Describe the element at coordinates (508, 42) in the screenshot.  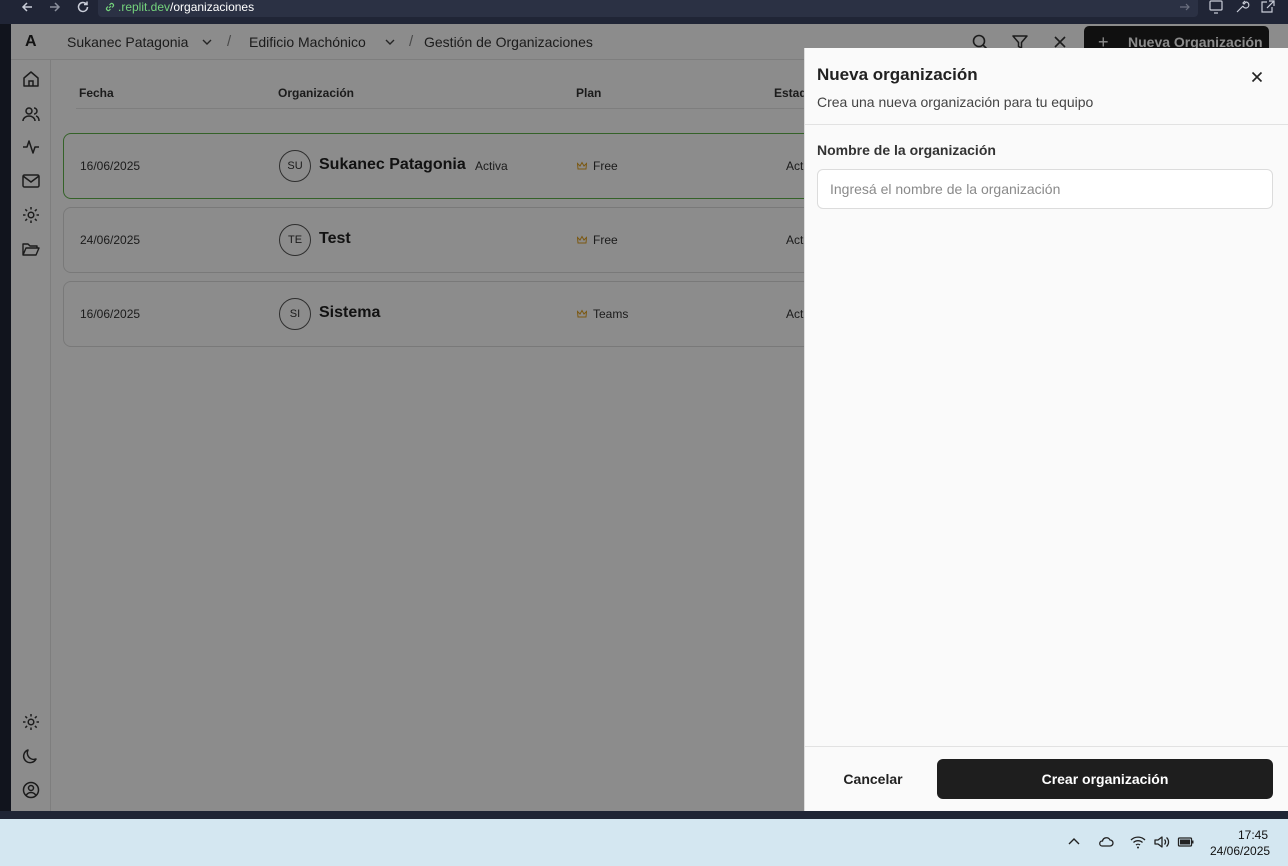
I see `breadcrumb-current-page: Gestión de Organizaciones` at that location.